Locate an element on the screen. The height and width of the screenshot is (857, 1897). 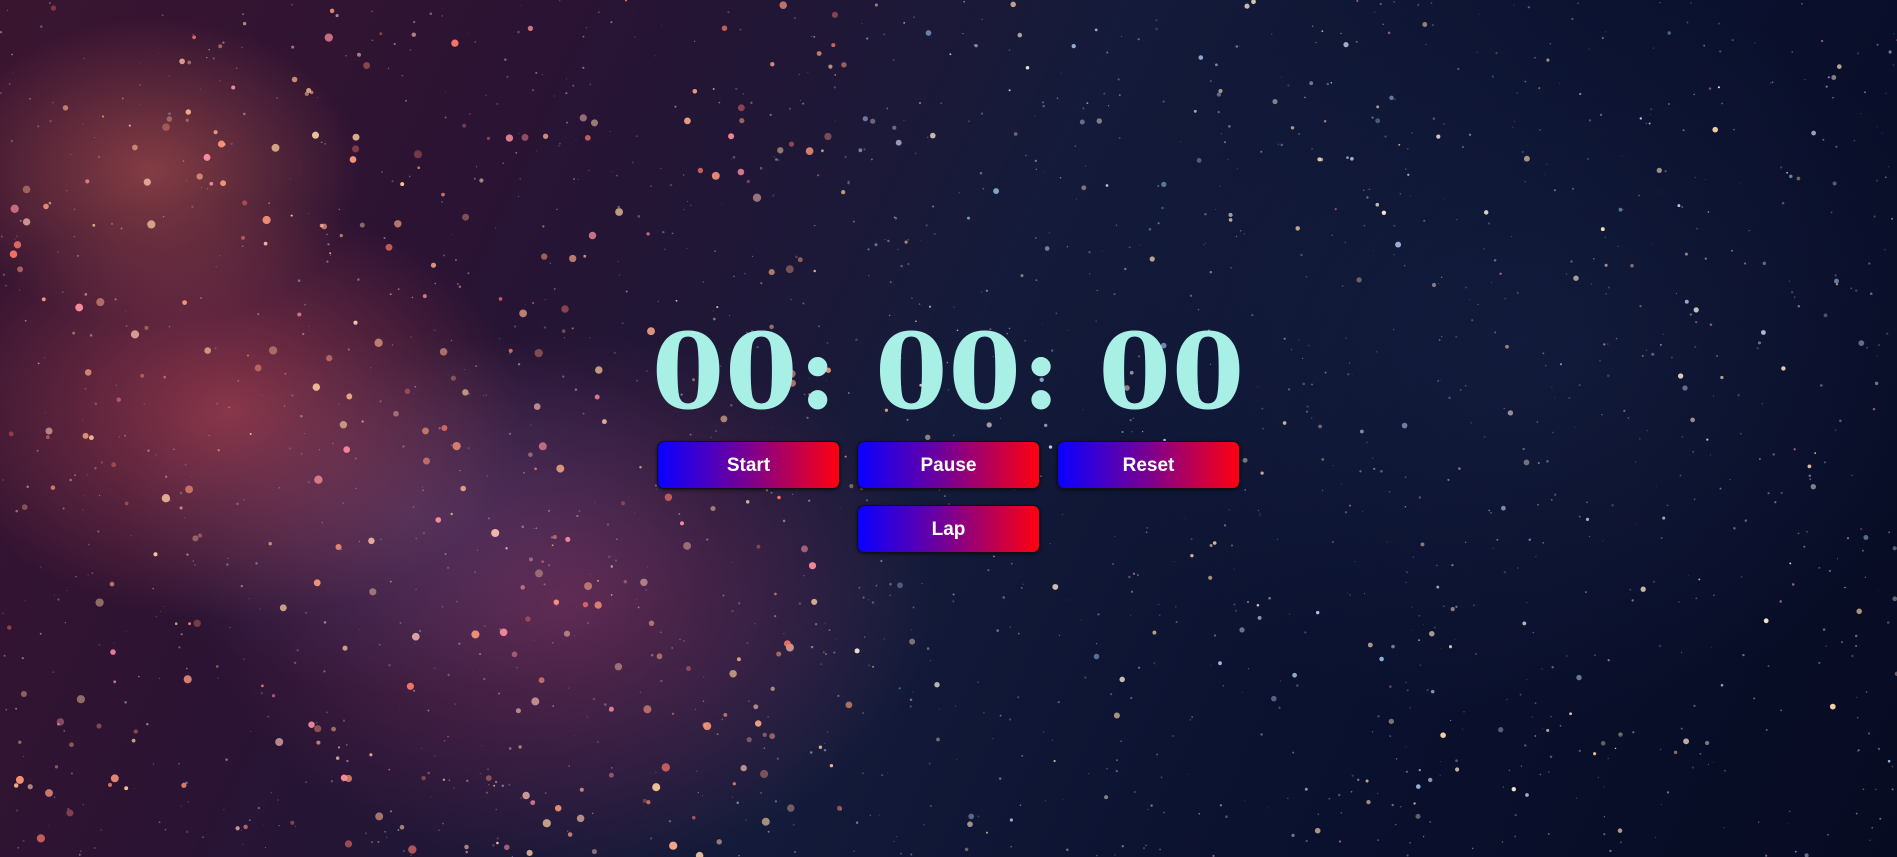
pause-button: Pause is located at coordinates (948, 465).